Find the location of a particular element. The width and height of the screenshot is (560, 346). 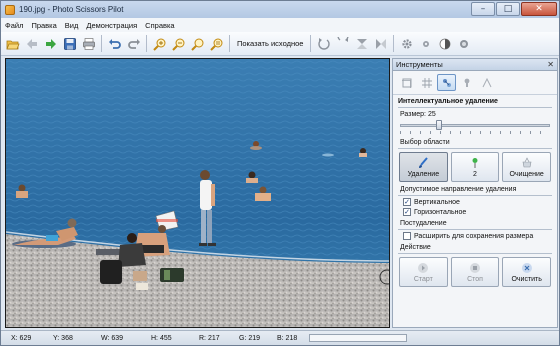

brightness-button is located at coordinates (463, 43).